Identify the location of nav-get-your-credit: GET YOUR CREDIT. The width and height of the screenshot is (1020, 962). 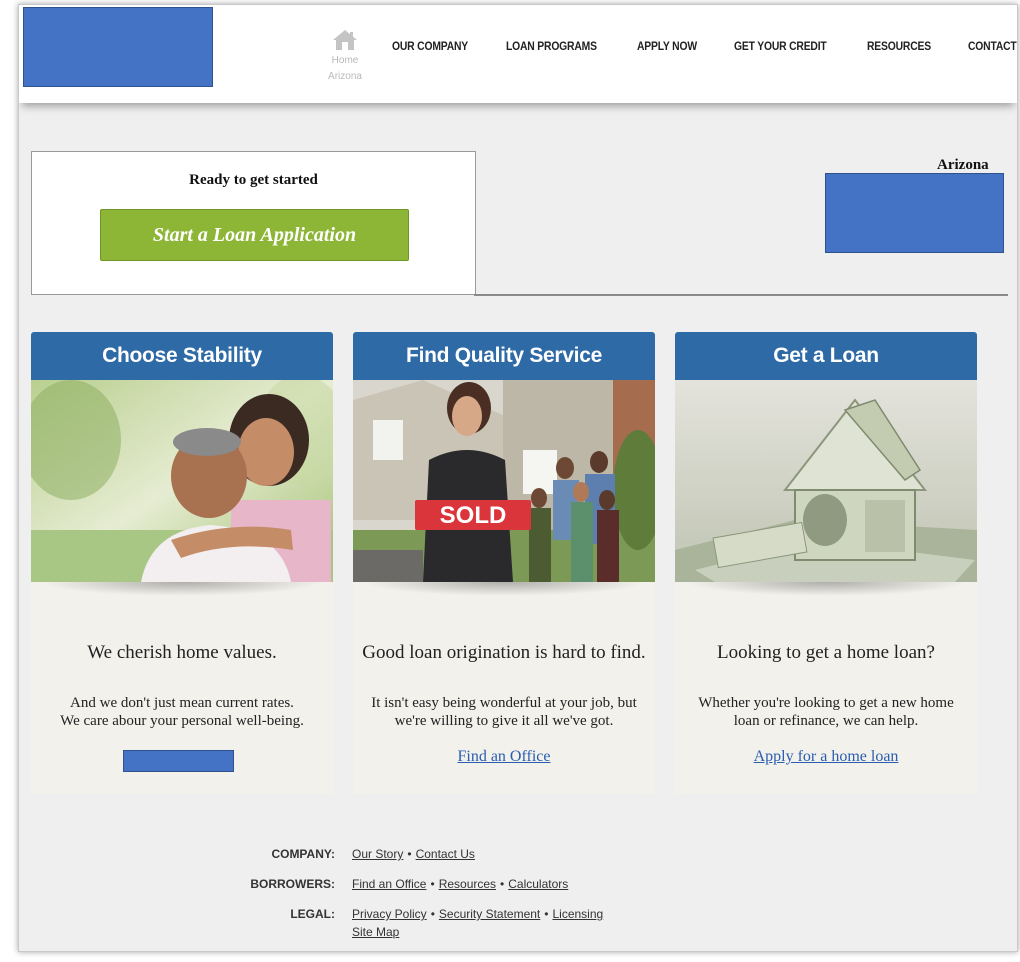
(780, 47).